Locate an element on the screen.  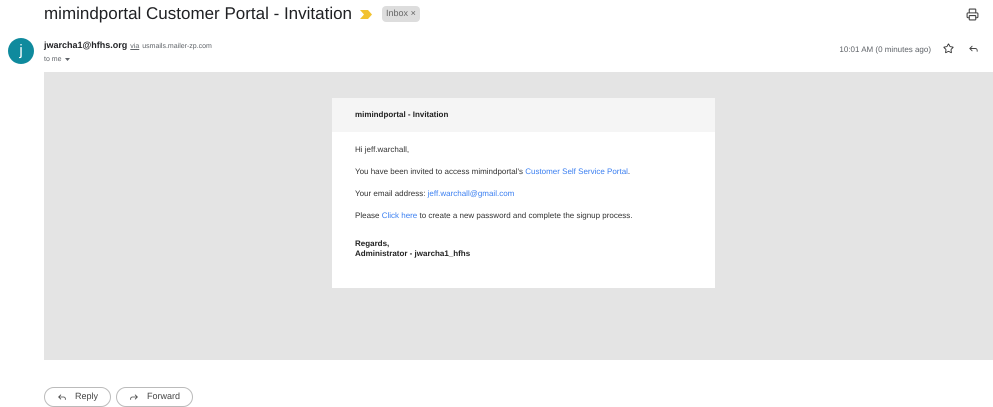
forward-arrow-icon is located at coordinates (134, 397).